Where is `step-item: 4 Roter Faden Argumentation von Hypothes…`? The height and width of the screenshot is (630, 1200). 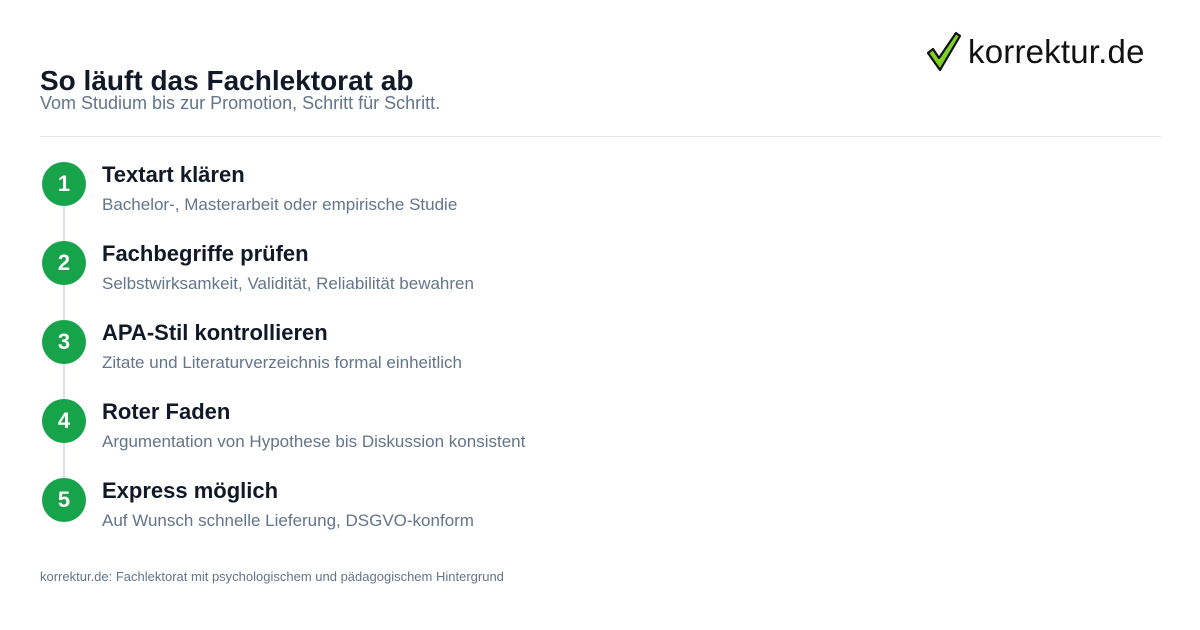 step-item: 4 Roter Faden Argumentation von Hypothes… is located at coordinates (390, 429).